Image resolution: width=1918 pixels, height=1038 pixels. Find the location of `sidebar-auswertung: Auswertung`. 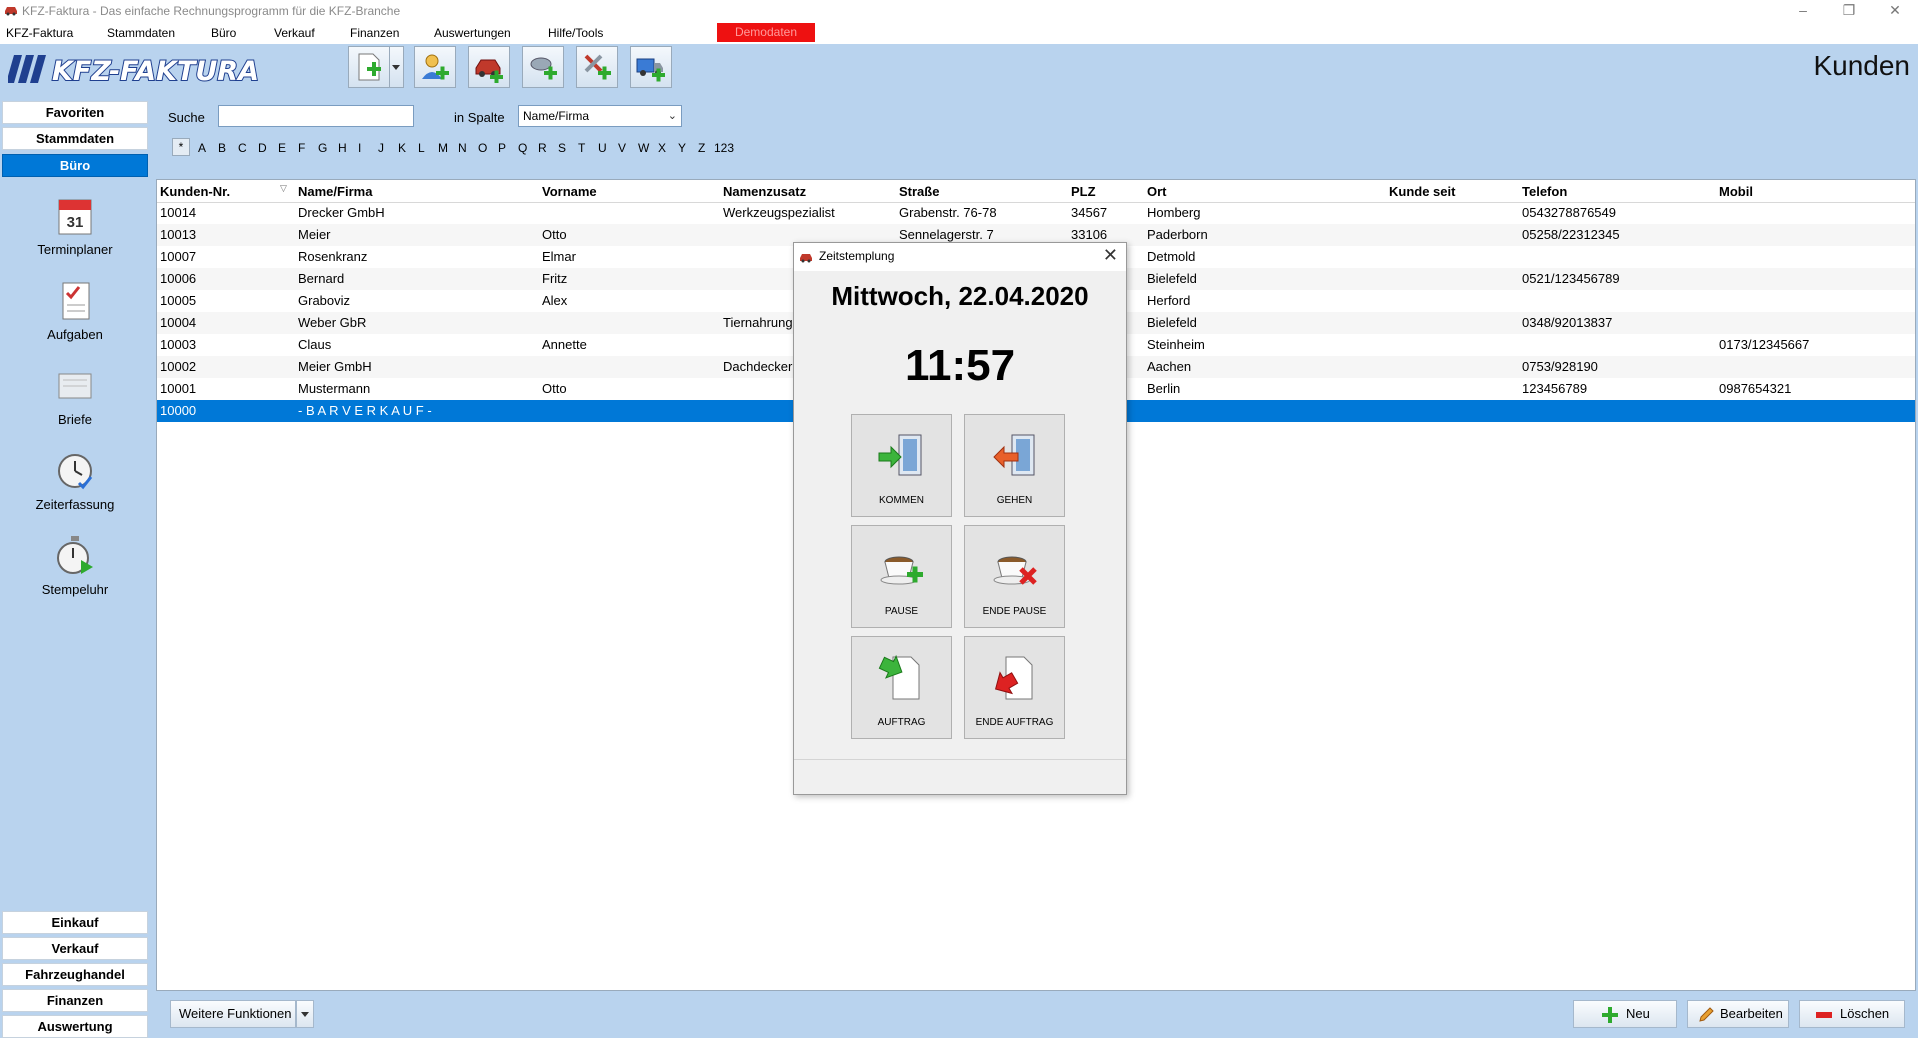

sidebar-auswertung: Auswertung is located at coordinates (75, 1026).